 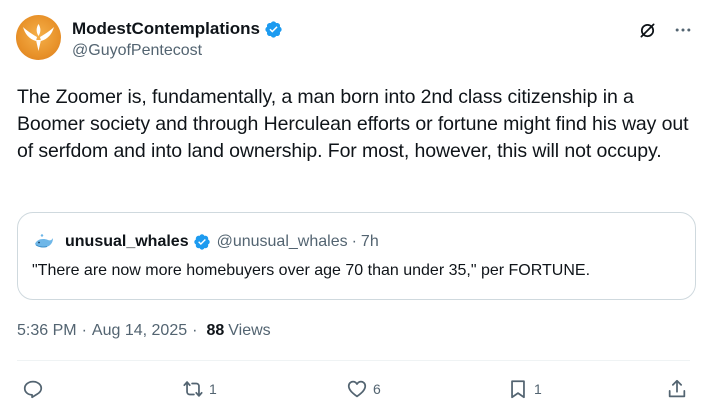 What do you see at coordinates (665, 30) in the screenshot?
I see `top-actions` at bounding box center [665, 30].